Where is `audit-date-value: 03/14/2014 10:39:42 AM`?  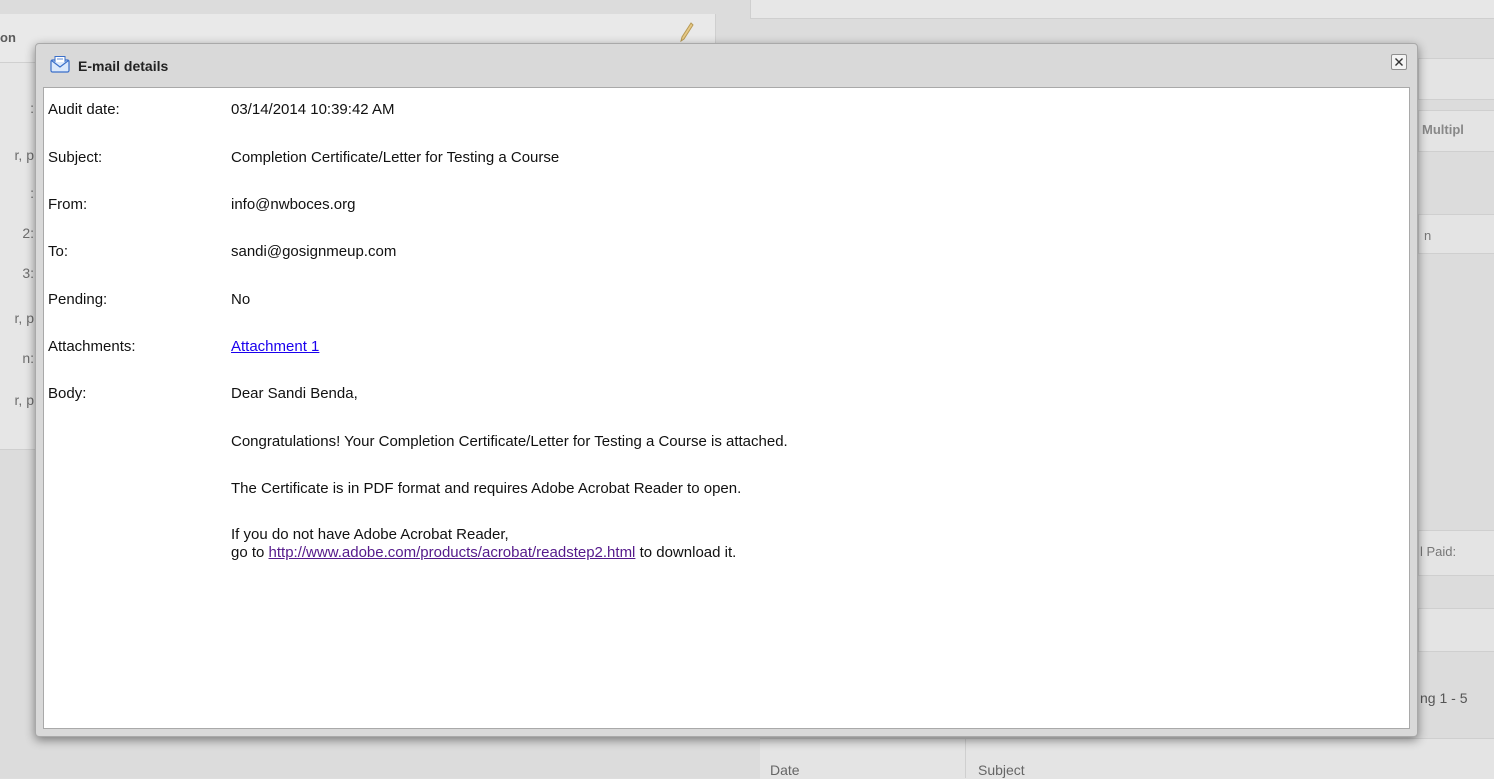 audit-date-value: 03/14/2014 10:39:42 AM is located at coordinates (312, 110).